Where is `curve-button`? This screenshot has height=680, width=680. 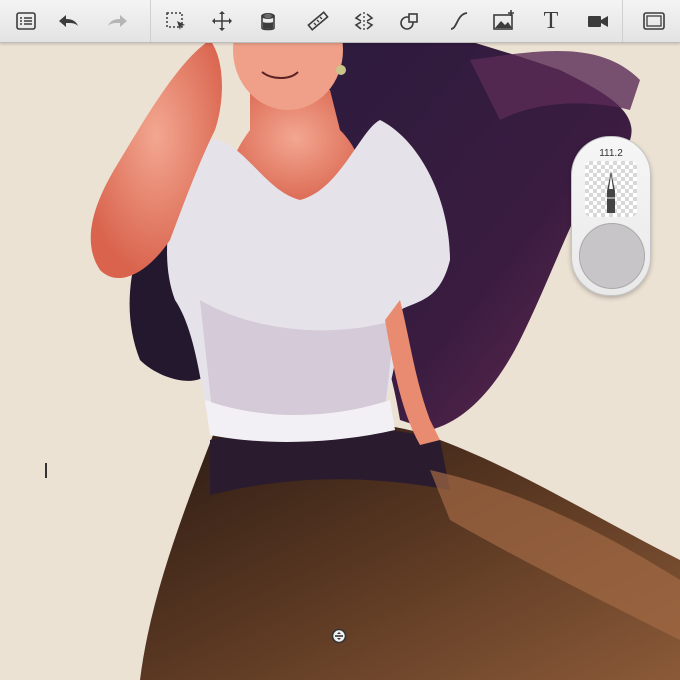
curve-button is located at coordinates (459, 21).